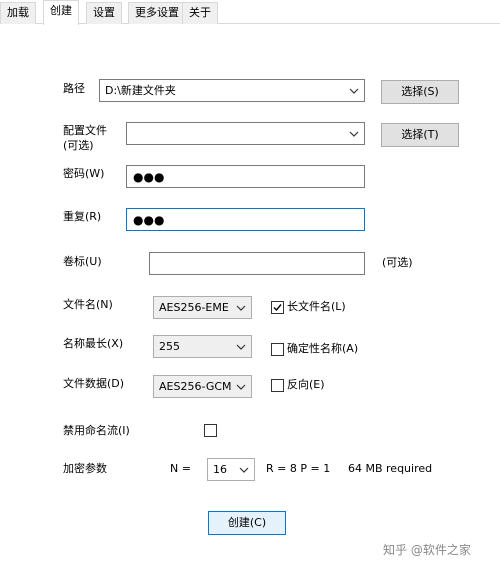 The height and width of the screenshot is (569, 500). I want to click on volume-field, so click(257, 263).